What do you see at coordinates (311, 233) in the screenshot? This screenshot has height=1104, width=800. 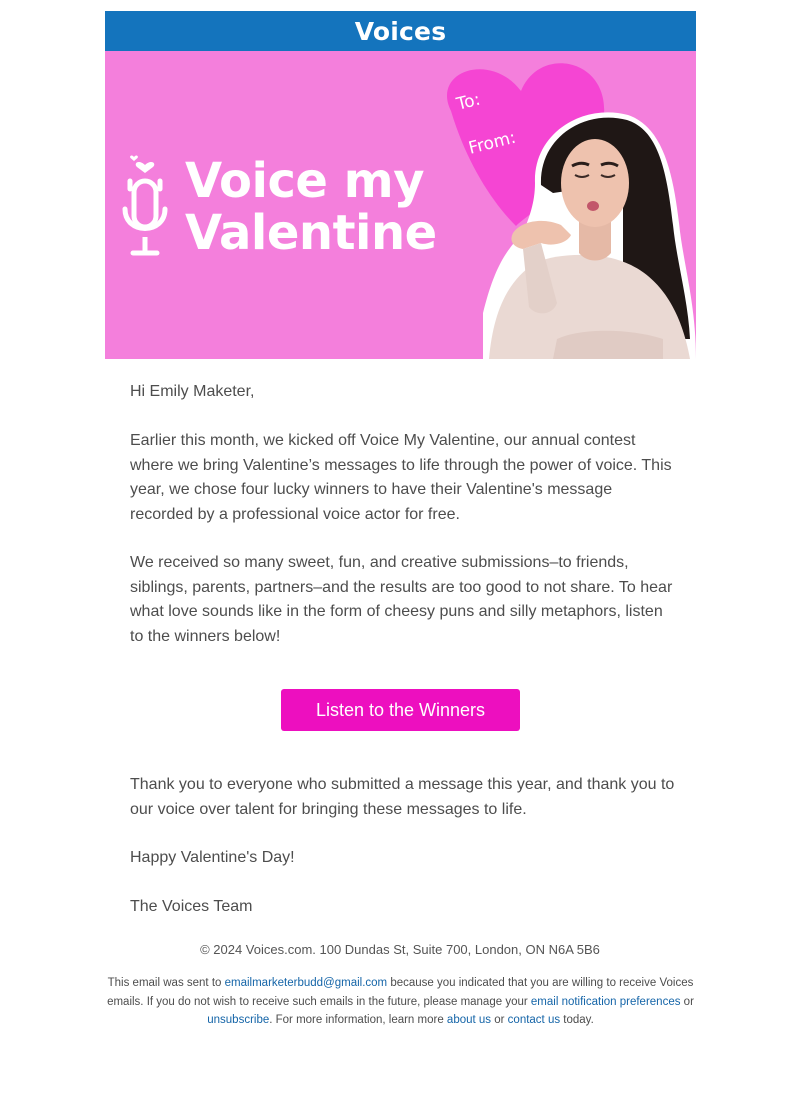 I see `hero-title-line2: Valentine` at bounding box center [311, 233].